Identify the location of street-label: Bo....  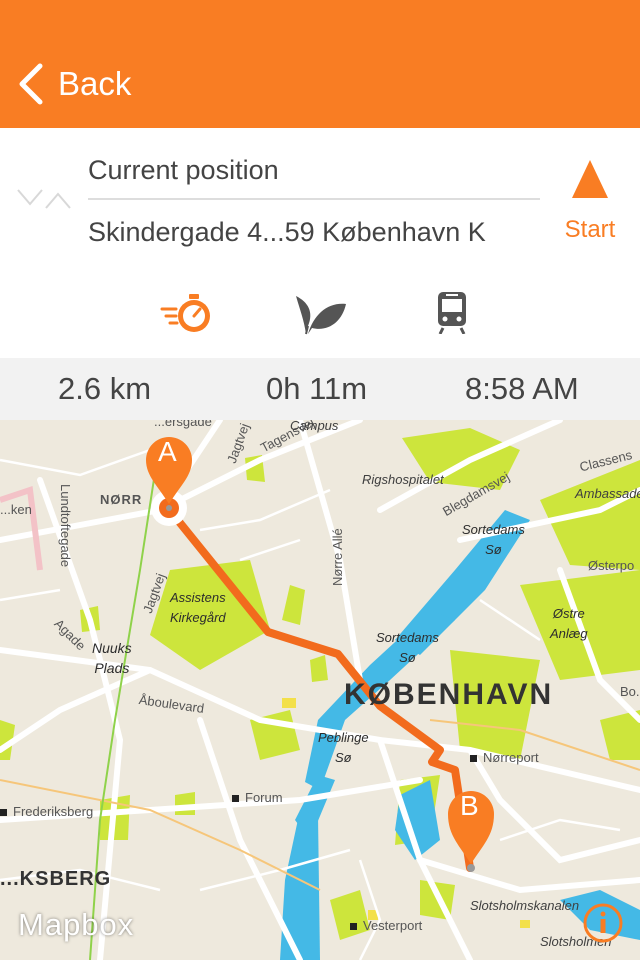
(630, 691).